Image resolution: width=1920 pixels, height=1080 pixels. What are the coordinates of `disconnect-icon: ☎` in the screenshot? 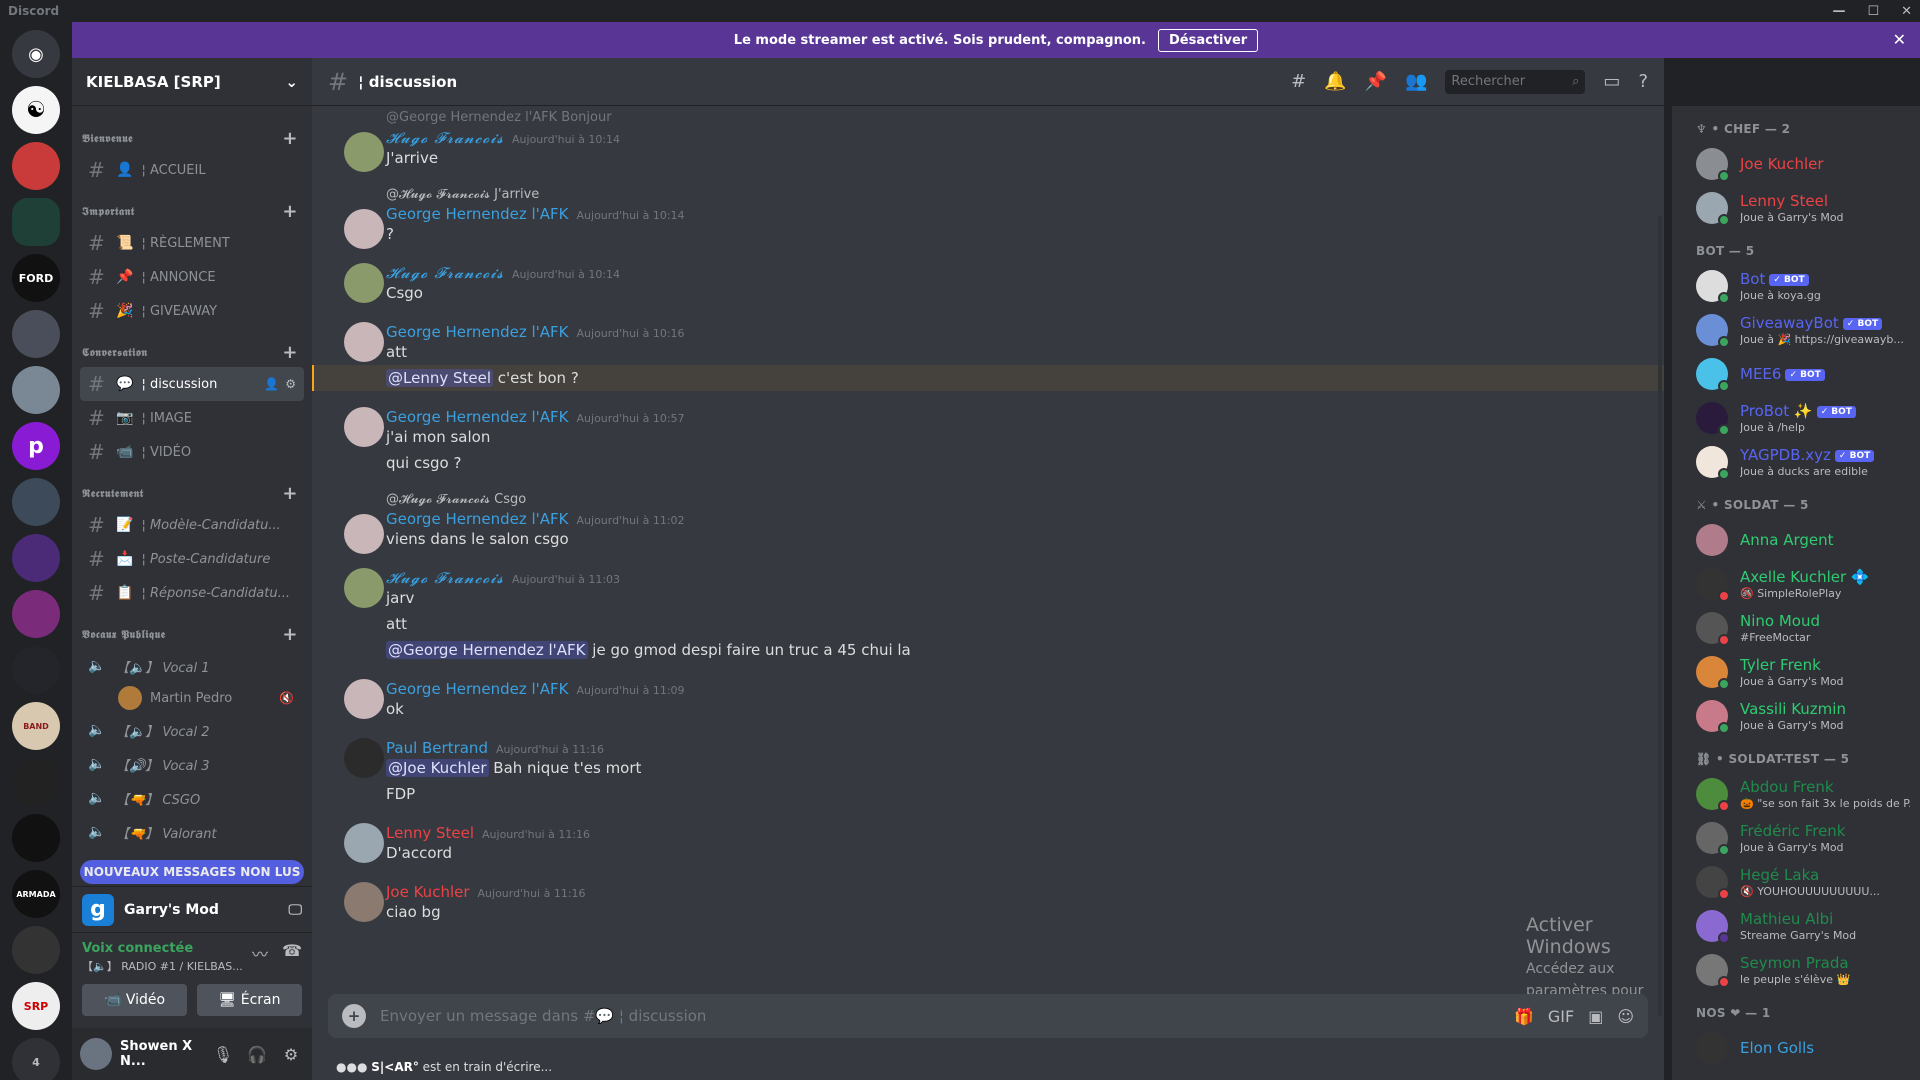 It's located at (292, 957).